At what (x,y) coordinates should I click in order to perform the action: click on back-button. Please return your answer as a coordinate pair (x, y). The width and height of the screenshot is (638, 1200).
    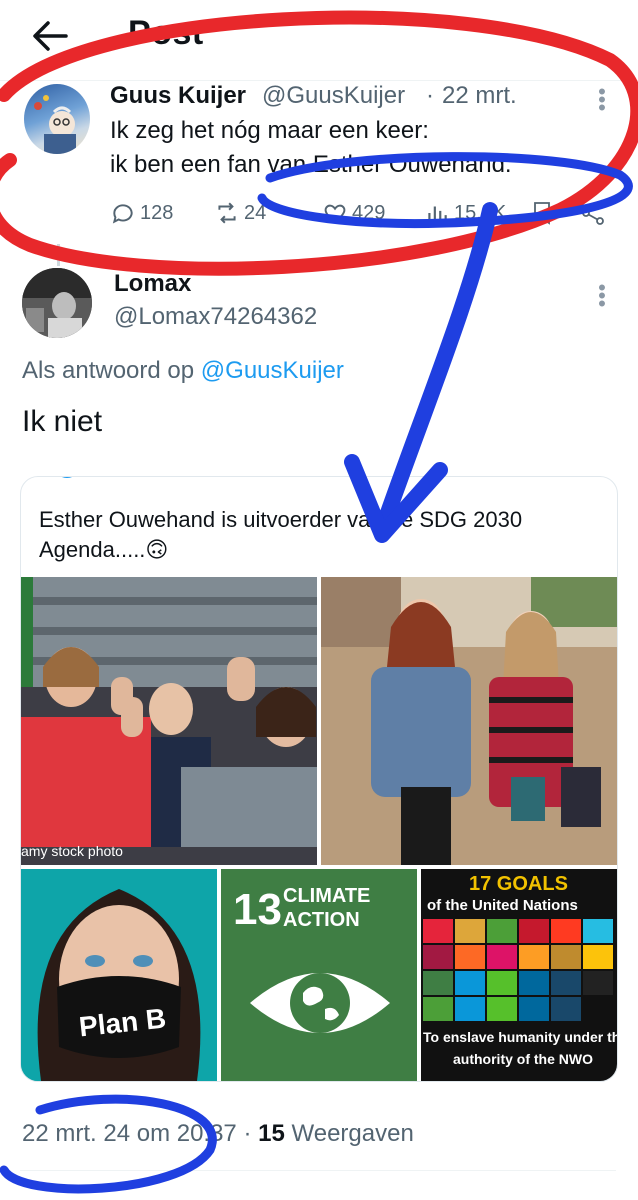
    Looking at the image, I should click on (50, 36).